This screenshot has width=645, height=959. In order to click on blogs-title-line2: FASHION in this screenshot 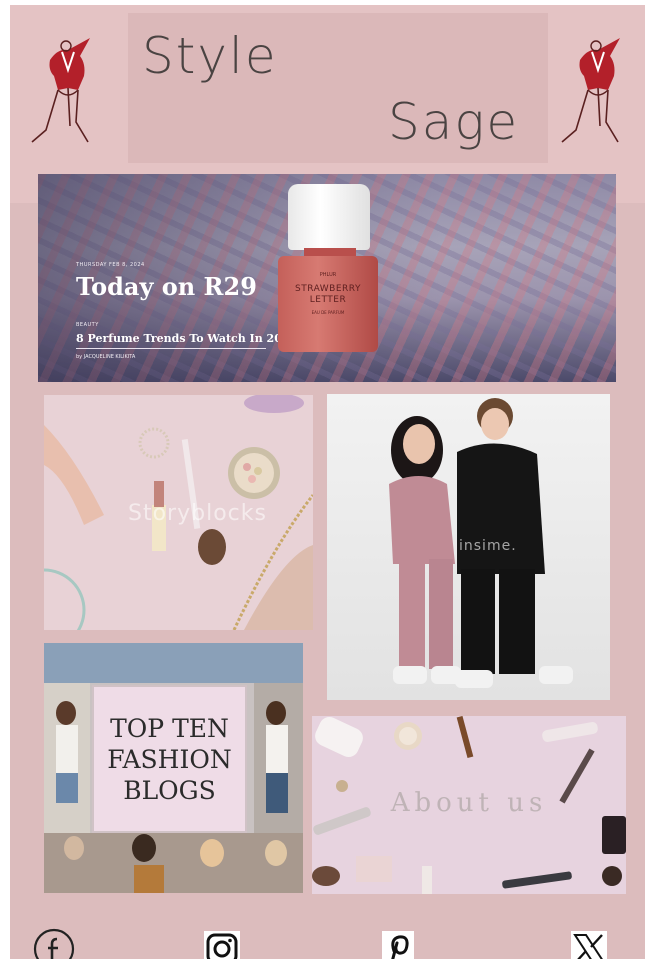, I will do `click(169, 759)`.